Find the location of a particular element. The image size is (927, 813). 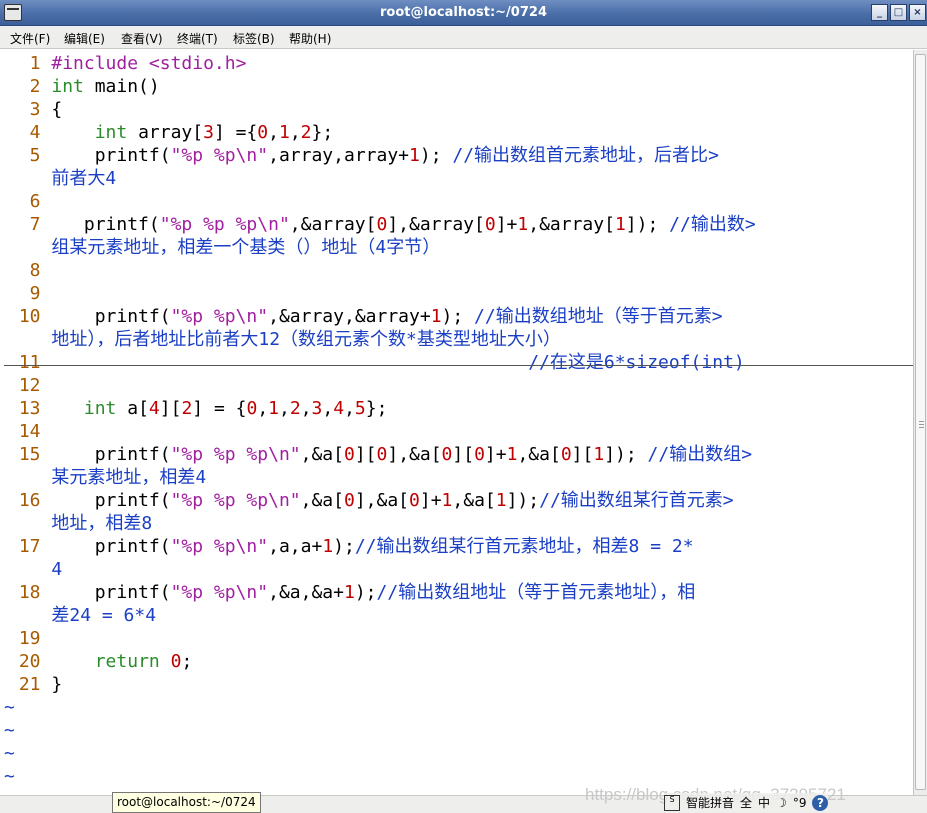

code-token: 4 is located at coordinates (339, 408).